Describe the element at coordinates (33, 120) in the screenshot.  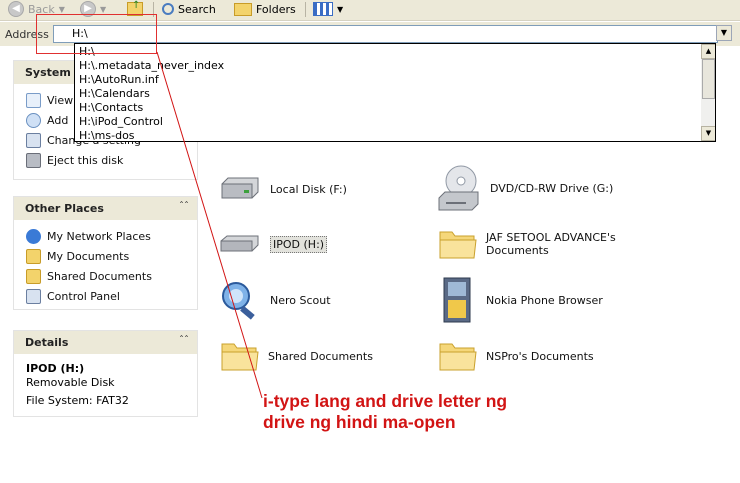
I see `add-remove-icon` at that location.